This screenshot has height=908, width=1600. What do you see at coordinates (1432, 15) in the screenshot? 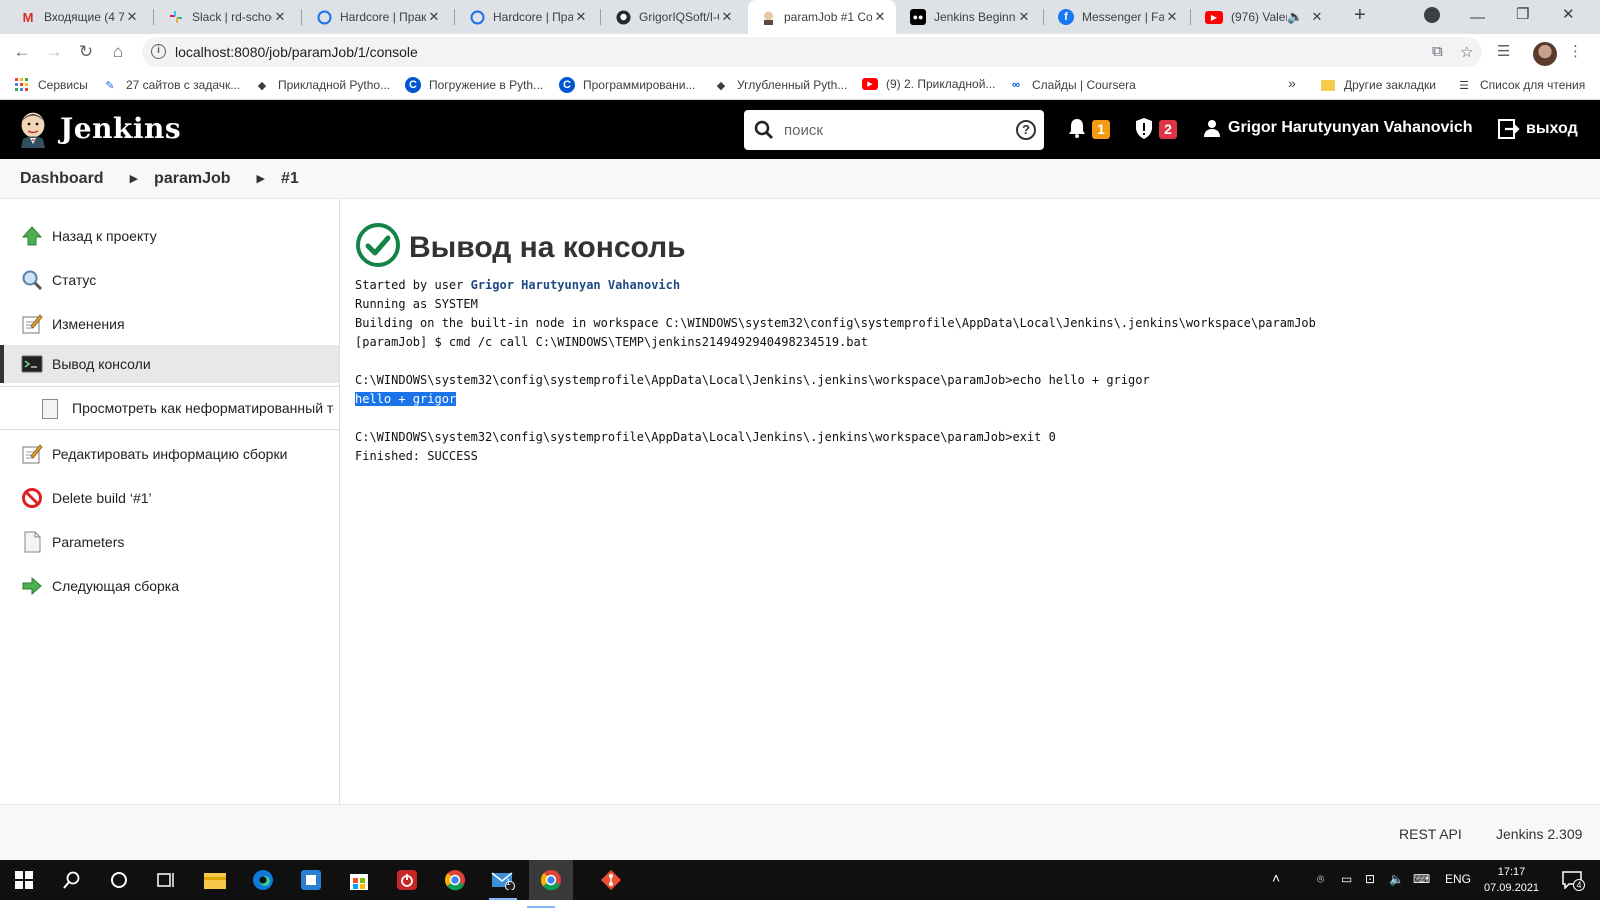
I see `tab-search-icon` at bounding box center [1432, 15].